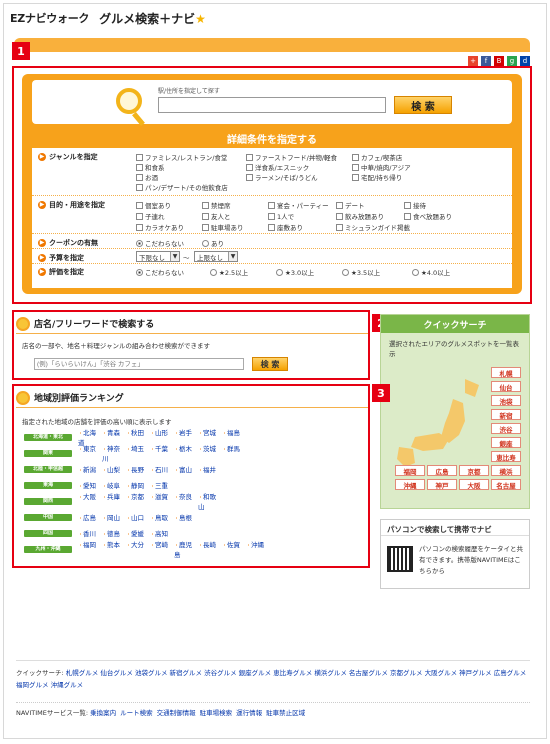 Image resolution: width=550 pixels, height=744 pixels. What do you see at coordinates (32, 685) in the screenshot?
I see `footer-link: 福岡グルメ` at bounding box center [32, 685].